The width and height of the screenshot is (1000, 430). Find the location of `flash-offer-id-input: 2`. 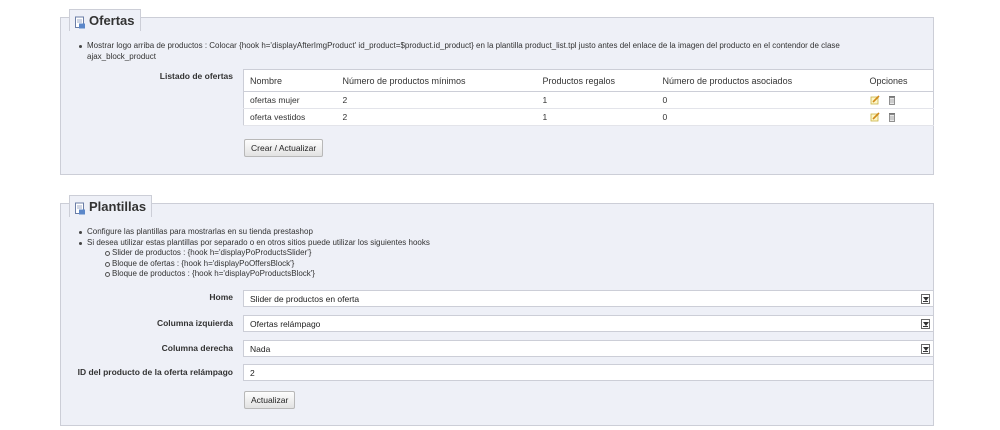

flash-offer-id-input: 2 is located at coordinates (588, 372).